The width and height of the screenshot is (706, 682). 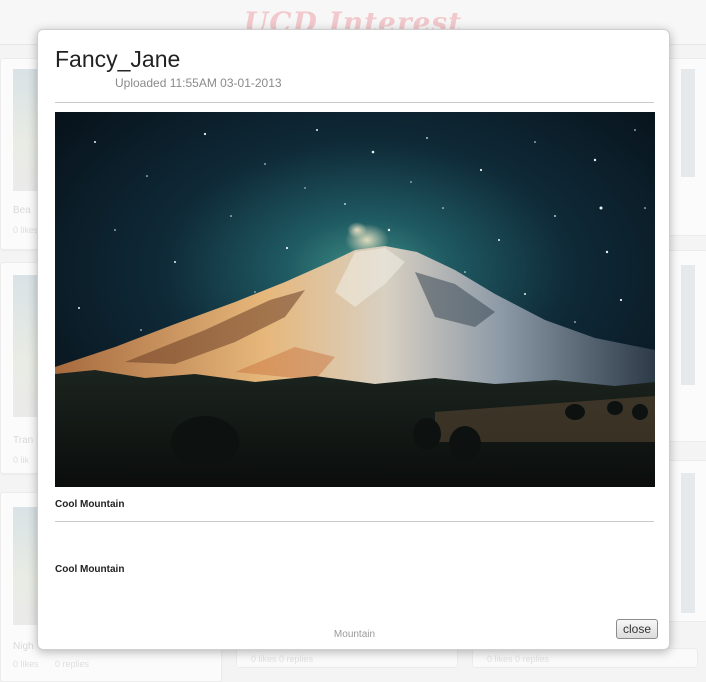 I want to click on header-divider, so click(x=354, y=102).